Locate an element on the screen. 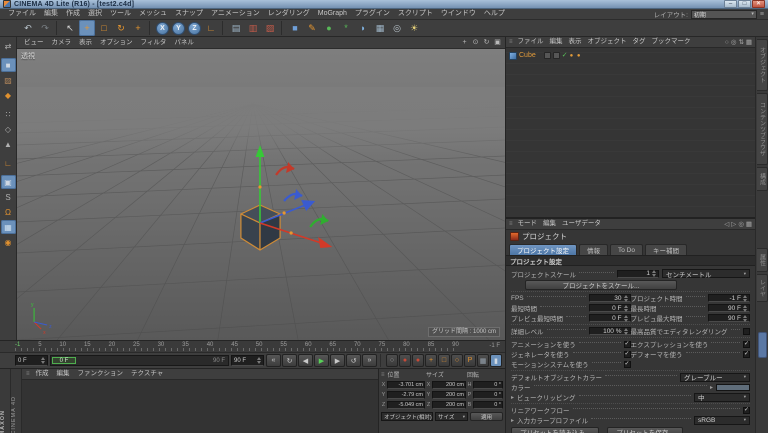  camera-icon: ◎ is located at coordinates (397, 28).